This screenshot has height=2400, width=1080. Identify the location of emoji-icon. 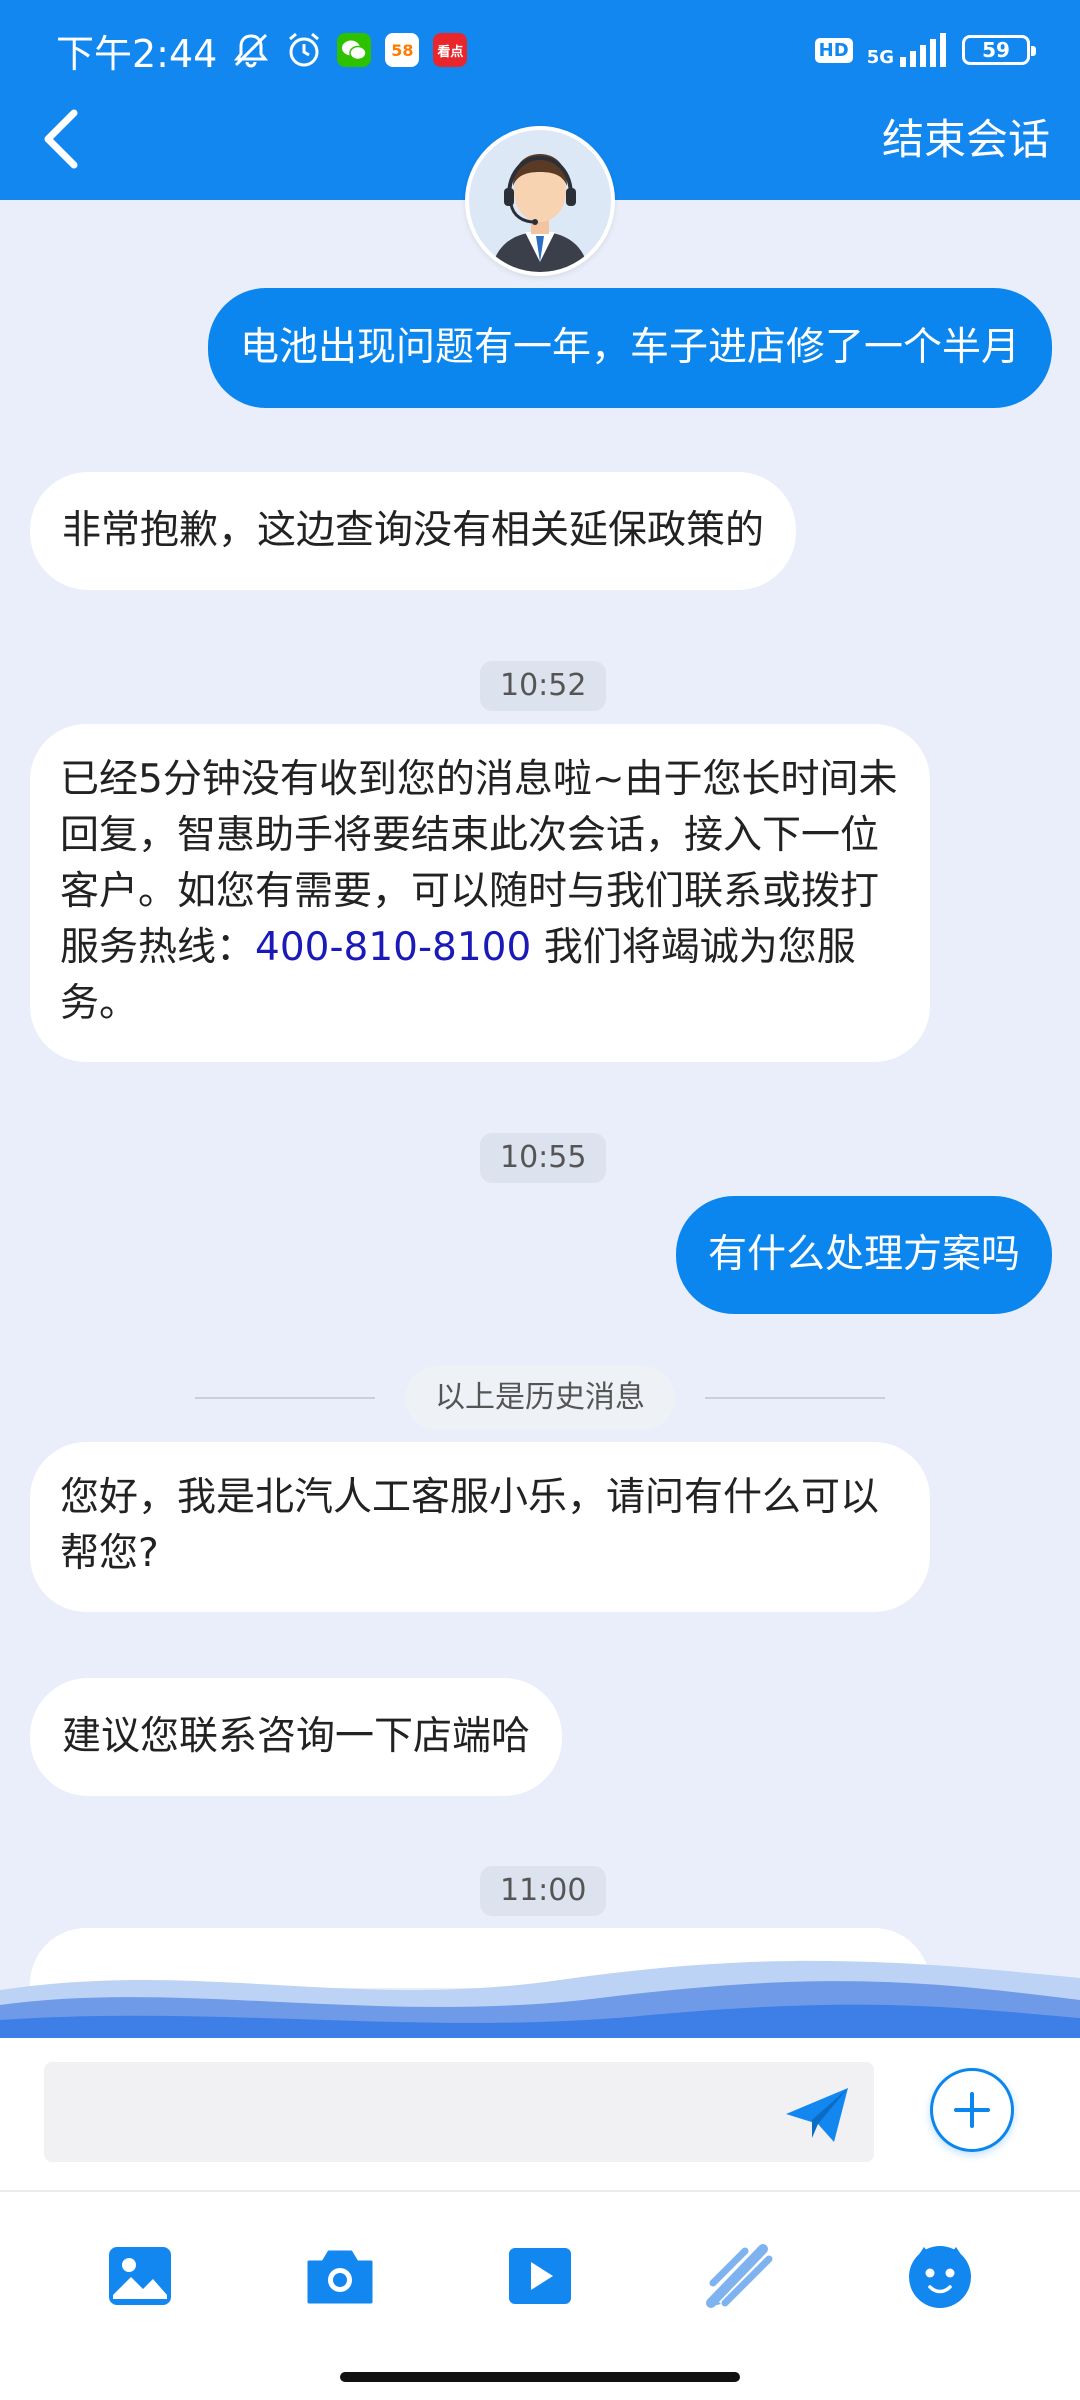
(940, 2277).